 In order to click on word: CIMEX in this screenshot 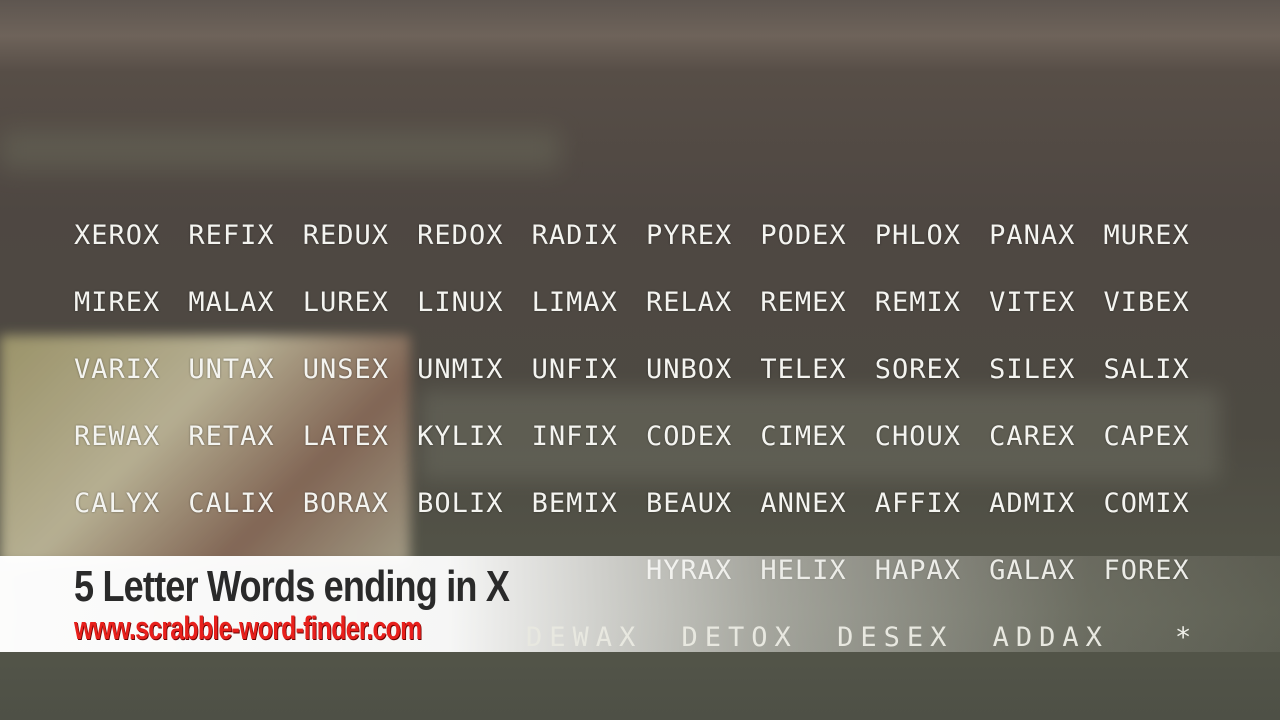, I will do `click(803, 436)`.